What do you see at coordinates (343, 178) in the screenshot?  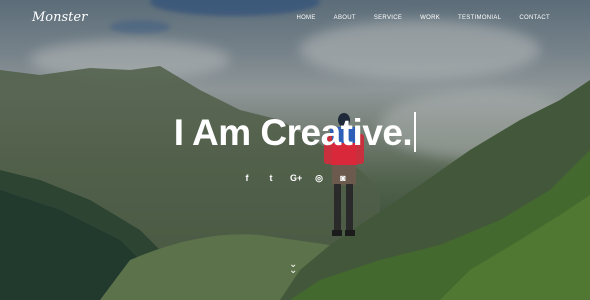 I see `instagram-icon: ◙` at bounding box center [343, 178].